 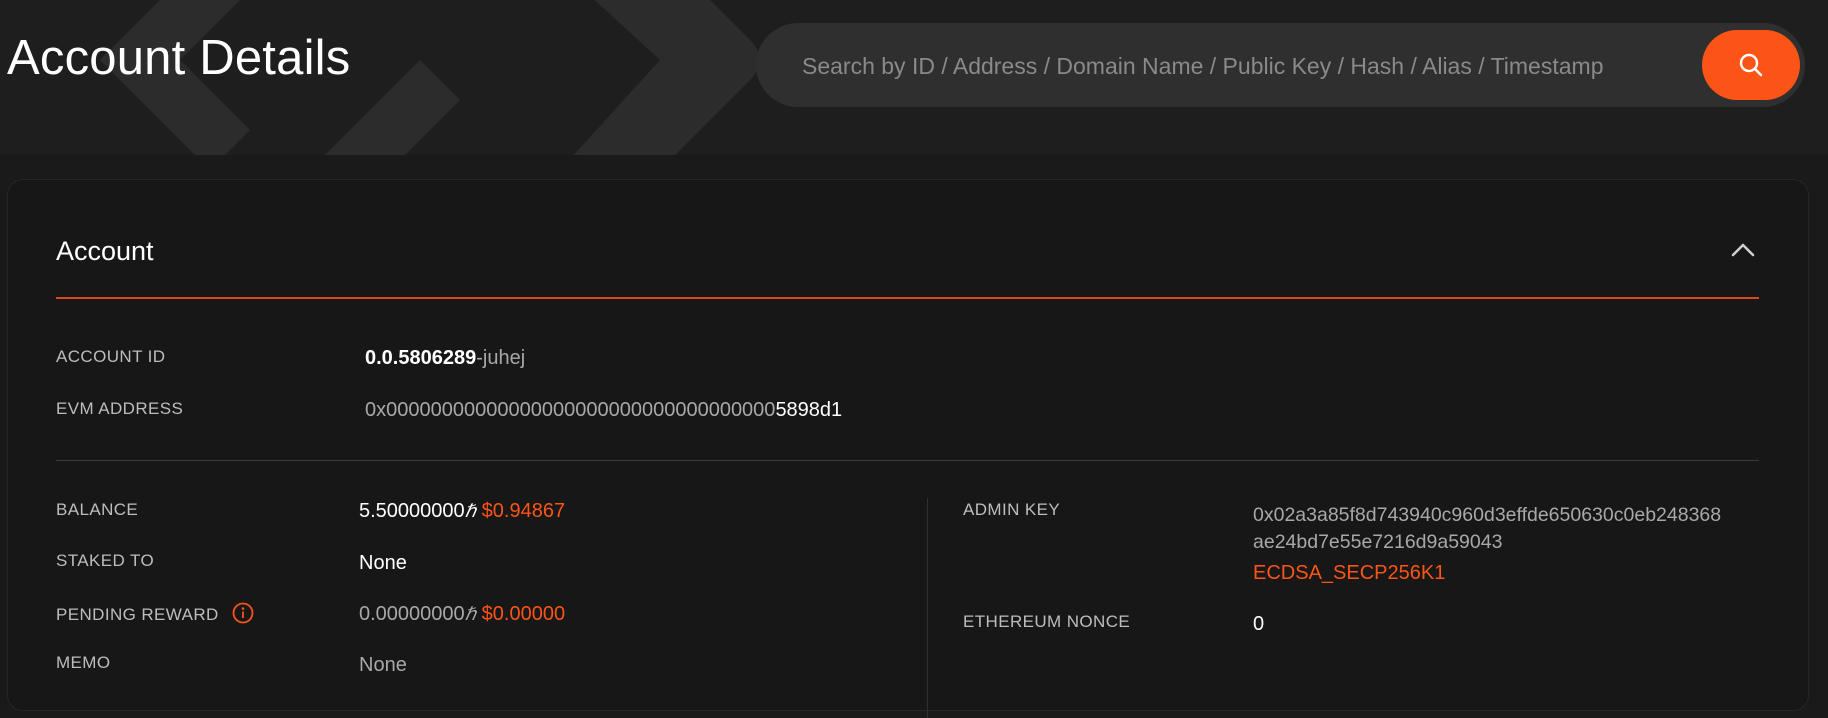 What do you see at coordinates (105, 251) in the screenshot?
I see `card-title: Account` at bounding box center [105, 251].